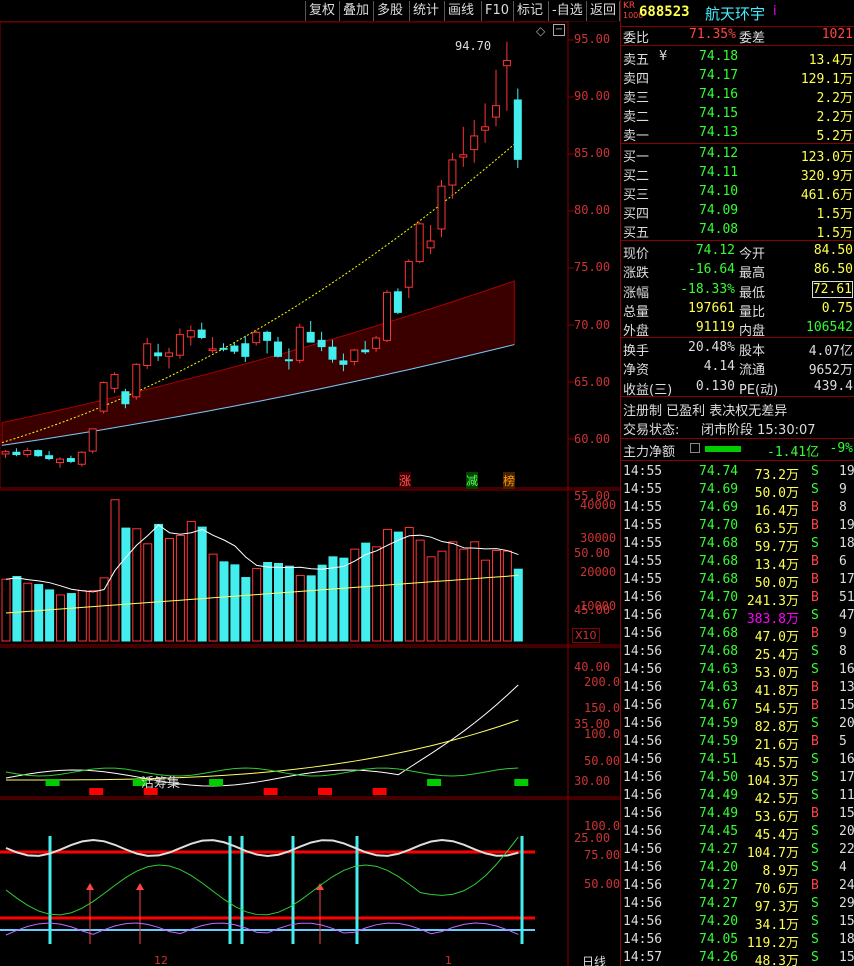 Image resolution: width=854 pixels, height=966 pixels. Describe the element at coordinates (737, 409) in the screenshot. I see `stock-tags: 注册制 已盈利 表决权无差异` at that location.